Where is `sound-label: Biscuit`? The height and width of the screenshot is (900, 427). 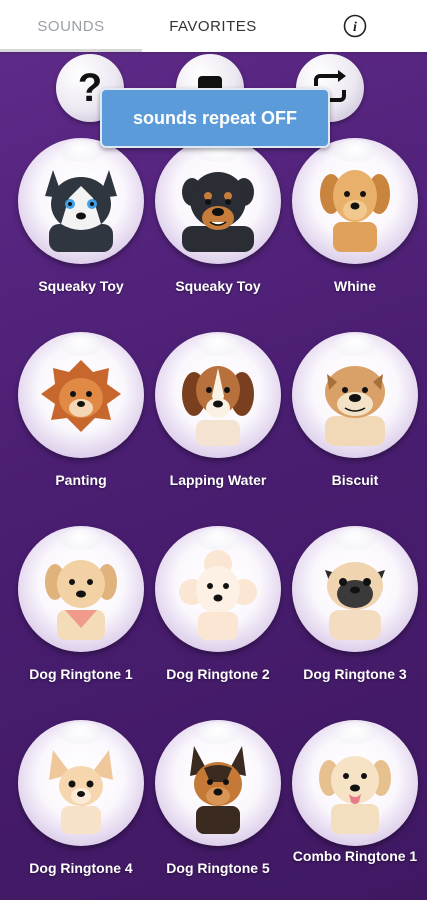 sound-label: Biscuit is located at coordinates (355, 480).